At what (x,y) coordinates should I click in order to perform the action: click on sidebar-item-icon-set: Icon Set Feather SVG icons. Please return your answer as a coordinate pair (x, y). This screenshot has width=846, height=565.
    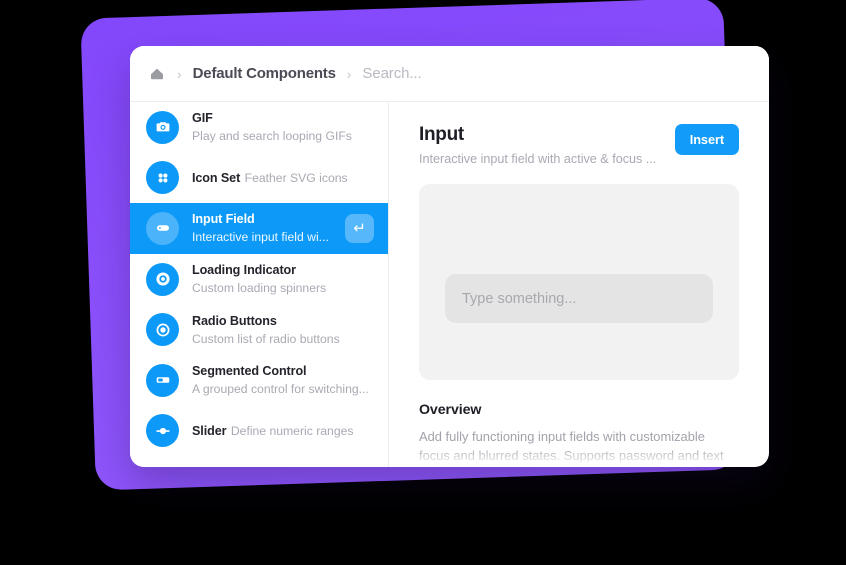
    Looking at the image, I should click on (259, 178).